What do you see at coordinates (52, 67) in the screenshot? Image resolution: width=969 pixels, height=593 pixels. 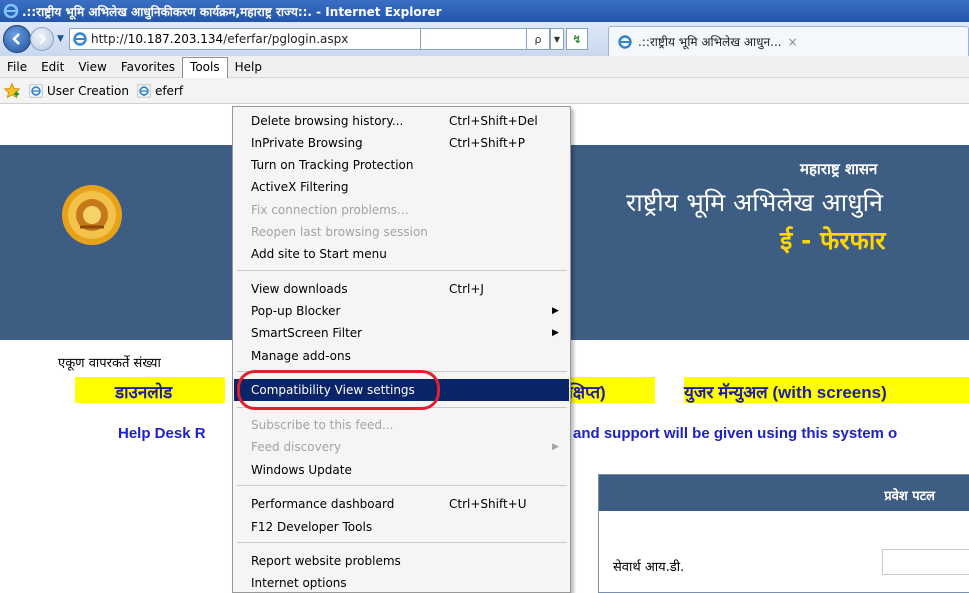 I see `menu-edit: Edit` at bounding box center [52, 67].